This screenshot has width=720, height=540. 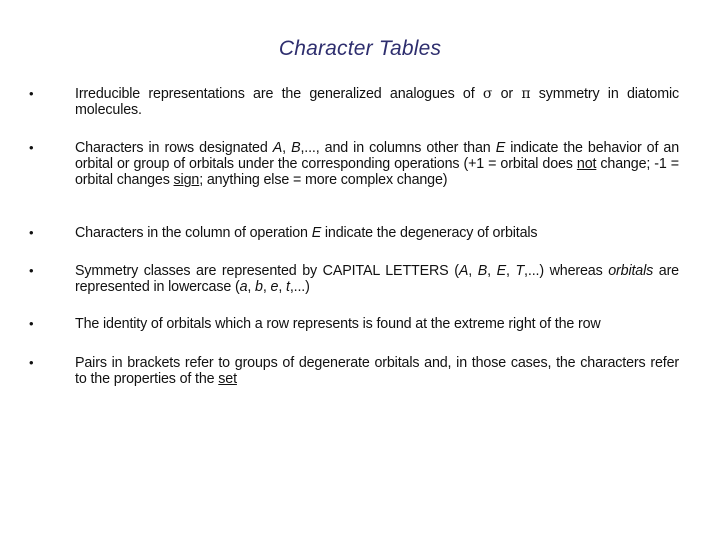 What do you see at coordinates (520, 271) in the screenshot?
I see `italic-symbol-text: T` at bounding box center [520, 271].